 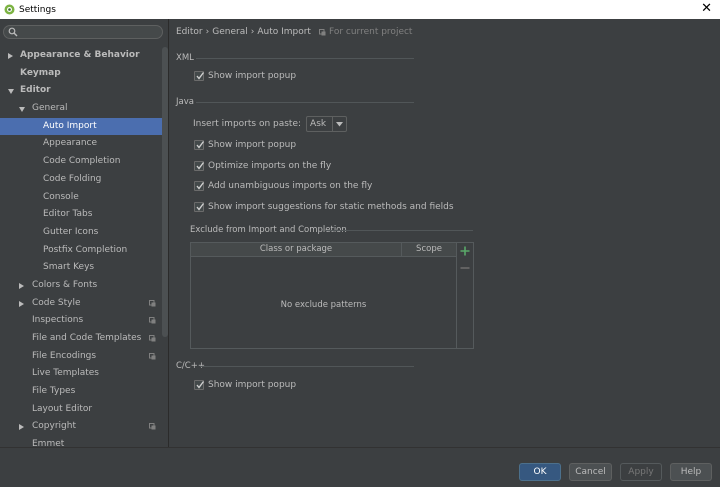 I want to click on sidebar-item-label: General, so click(x=50, y=108).